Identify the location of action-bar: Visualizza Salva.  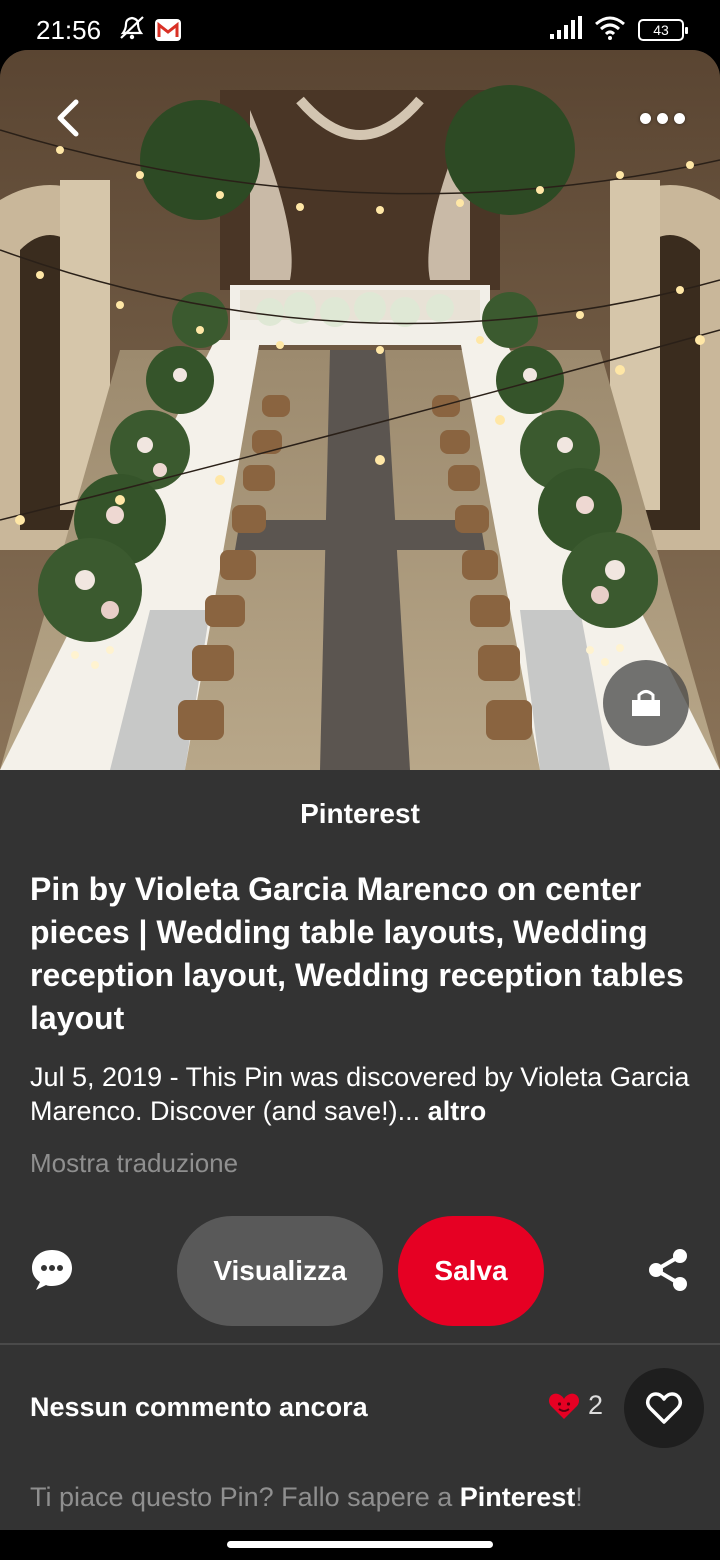
(360, 1271).